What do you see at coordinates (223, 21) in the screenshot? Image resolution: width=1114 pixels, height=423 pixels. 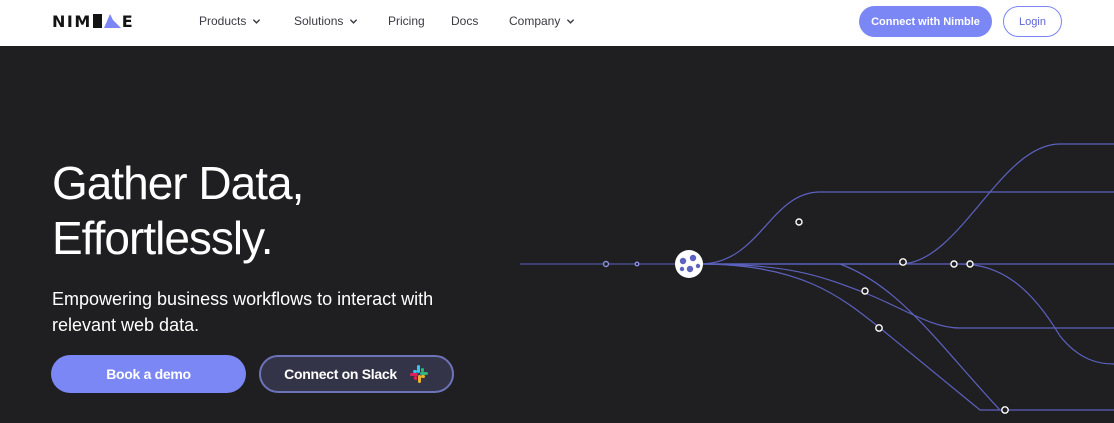 I see `nav-products-label: Products` at bounding box center [223, 21].